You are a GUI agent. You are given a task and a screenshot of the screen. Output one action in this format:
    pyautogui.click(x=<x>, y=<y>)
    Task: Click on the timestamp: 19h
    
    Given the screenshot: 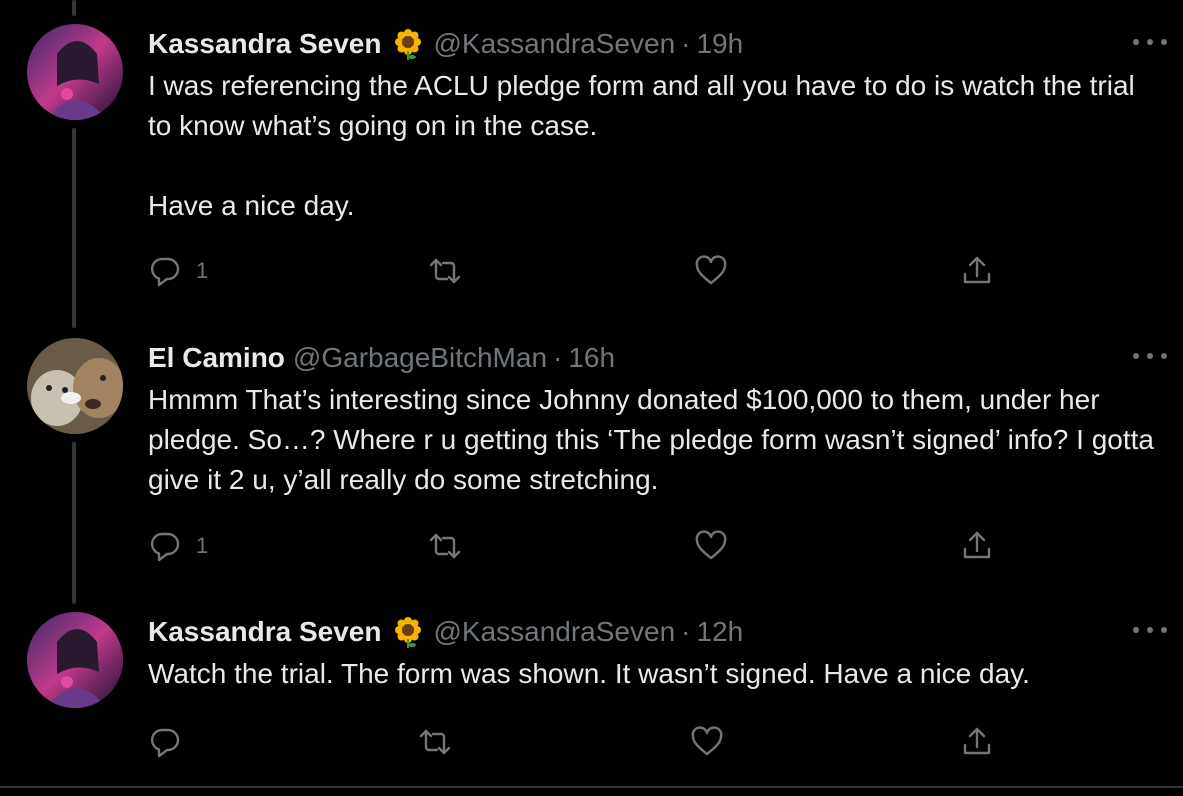 What is the action you would take?
    pyautogui.click(x=719, y=44)
    